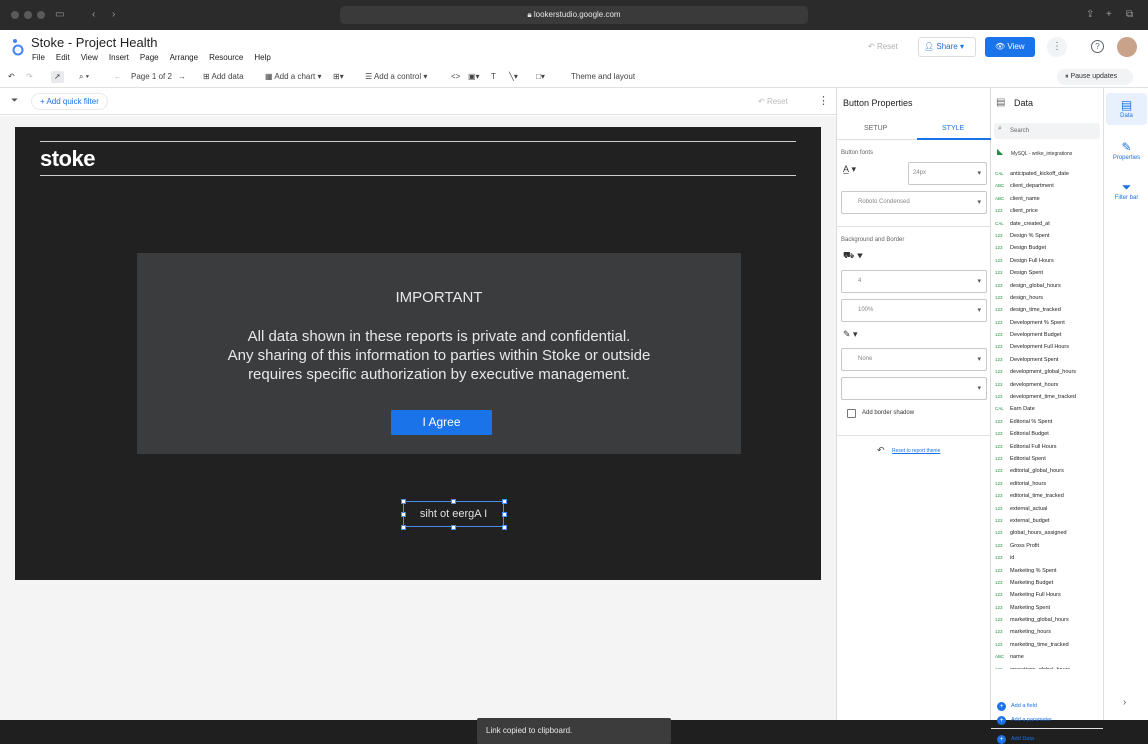 Image resolution: width=1148 pixels, height=744 pixels. What do you see at coordinates (1129, 15) in the screenshot?
I see `tabs-overview-icon: ⧉` at bounding box center [1129, 15].